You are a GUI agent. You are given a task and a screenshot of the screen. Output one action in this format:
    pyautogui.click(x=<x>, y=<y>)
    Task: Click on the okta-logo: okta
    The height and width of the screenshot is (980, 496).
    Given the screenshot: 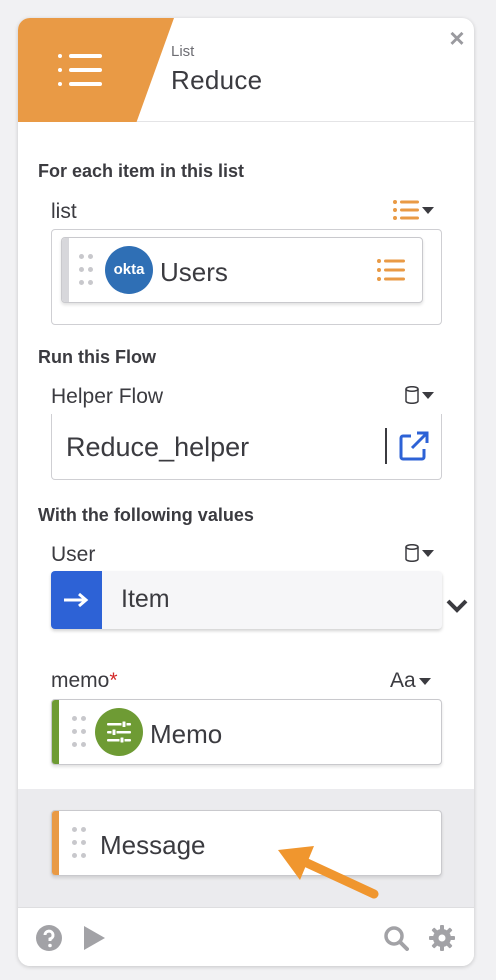 What is the action you would take?
    pyautogui.click(x=129, y=270)
    